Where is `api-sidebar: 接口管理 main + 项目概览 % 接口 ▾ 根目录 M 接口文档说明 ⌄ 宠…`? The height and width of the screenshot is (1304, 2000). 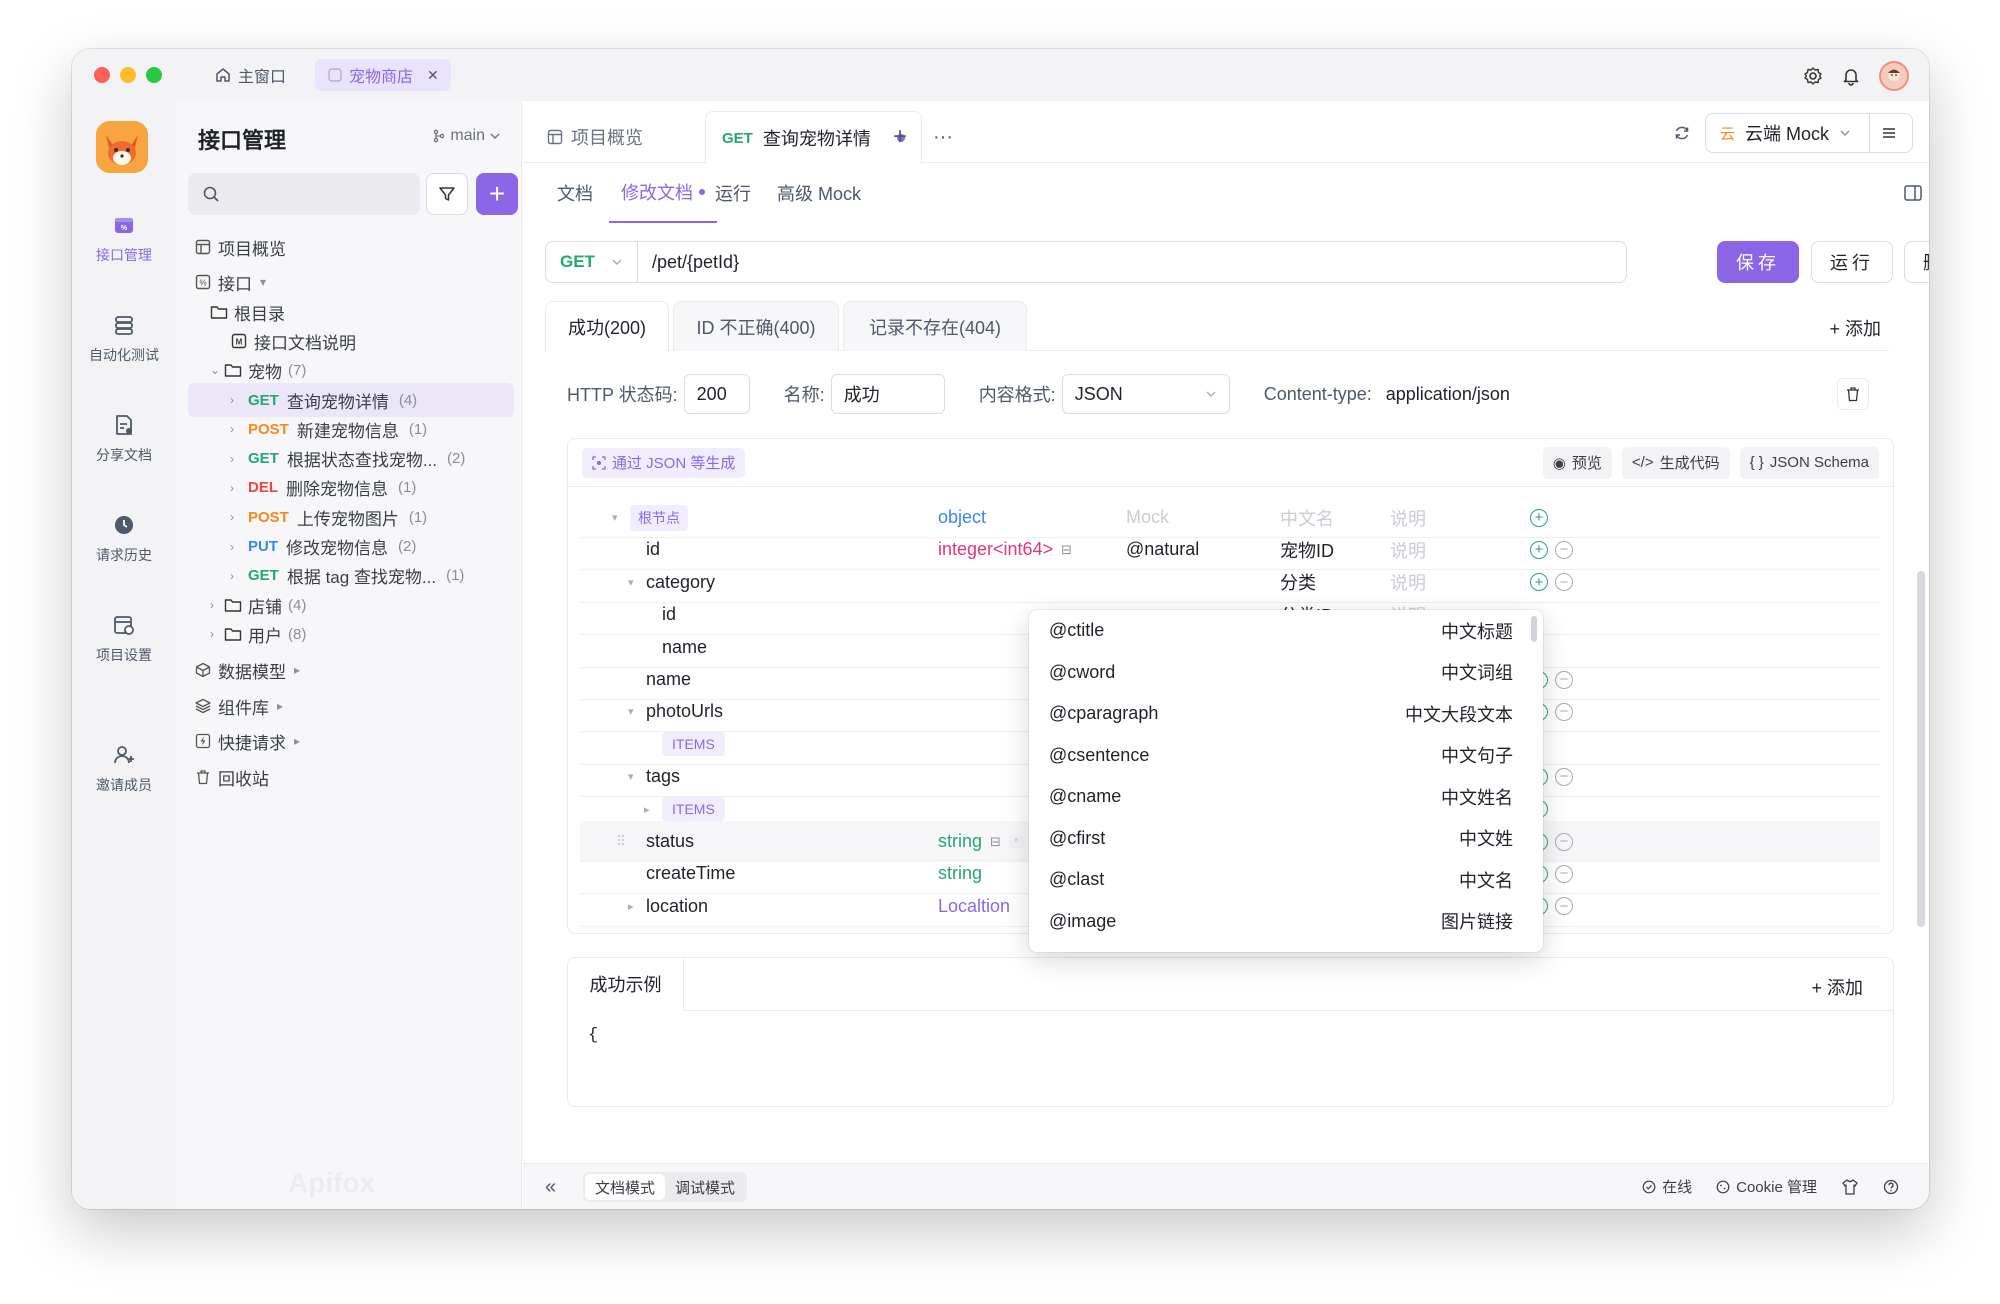
api-sidebar: 接口管理 main + 项目概览 % 接口 ▾ 根目录 M 接口文档说明 ⌄ 宠… is located at coordinates (349, 655).